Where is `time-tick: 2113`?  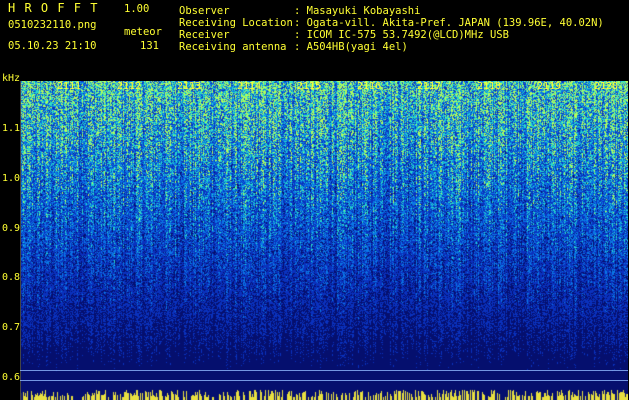 time-tick: 2113 is located at coordinates (189, 86).